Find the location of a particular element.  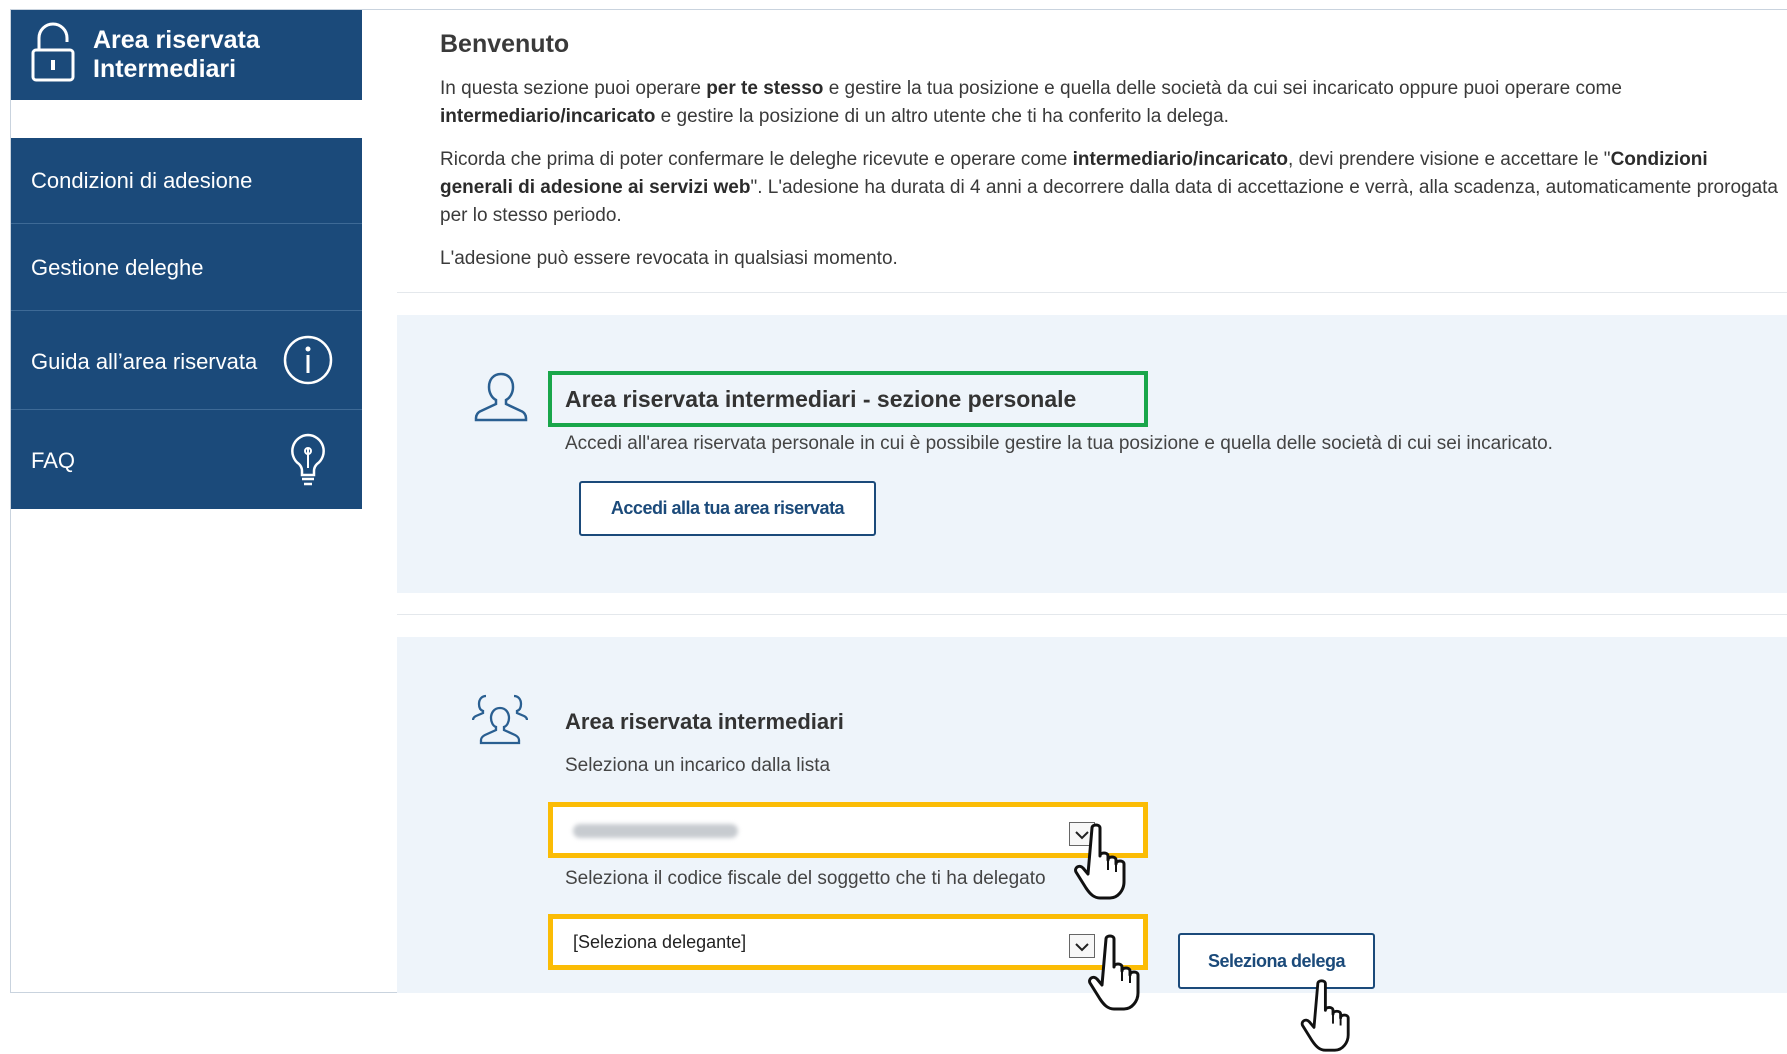

lightbulb-icon is located at coordinates (308, 459).